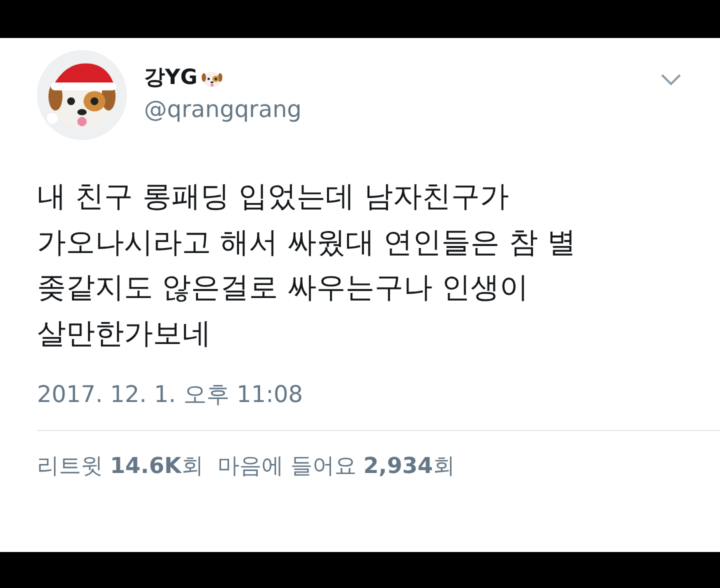  What do you see at coordinates (171, 77) in the screenshot?
I see `display-name: 강YG` at bounding box center [171, 77].